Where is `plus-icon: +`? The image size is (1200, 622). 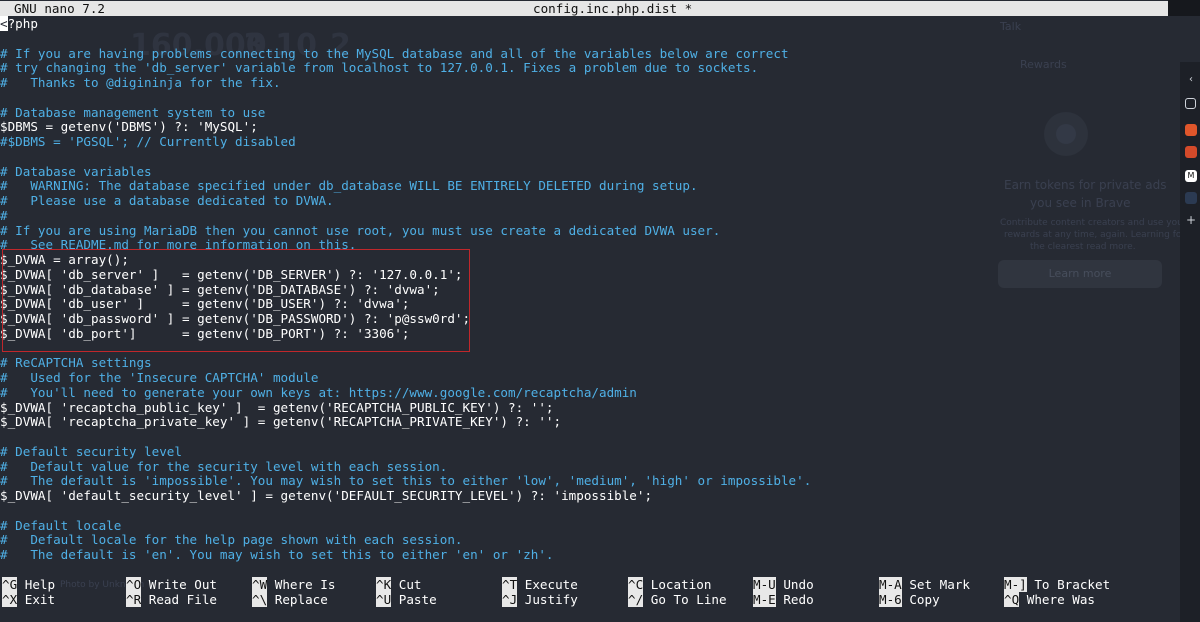
plus-icon: + is located at coordinates (1191, 220).